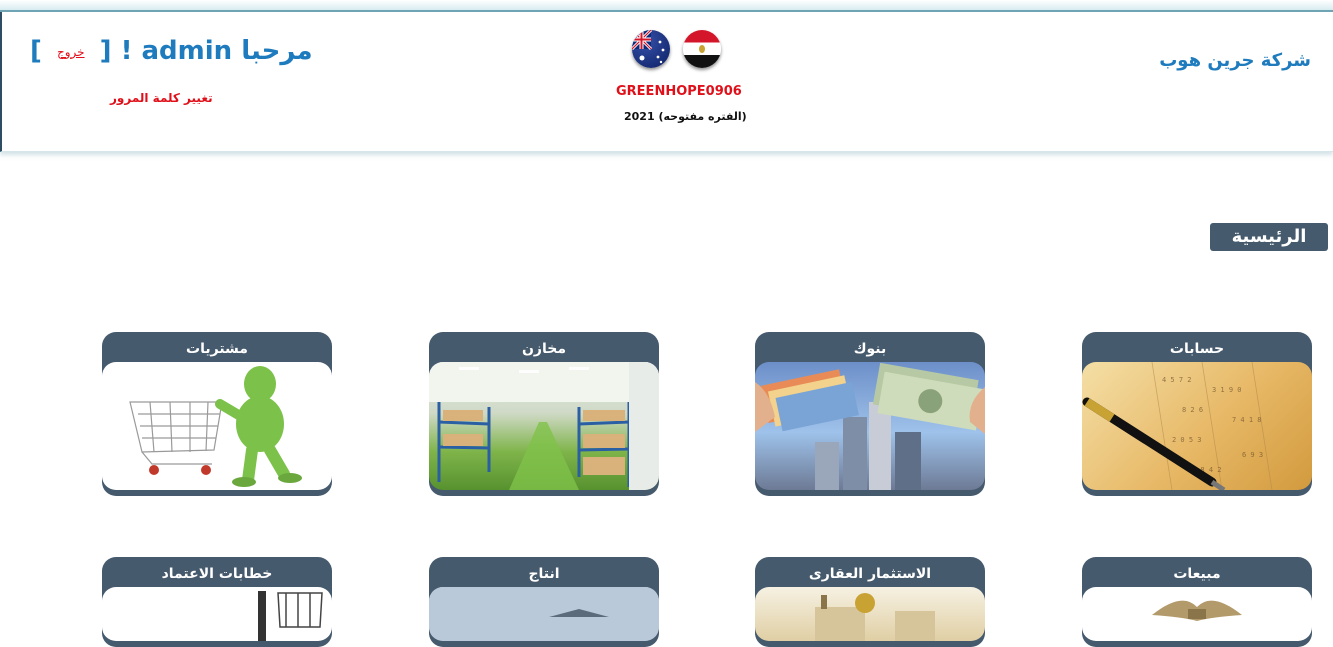  I want to click on money-bag-icon, so click(1197, 614).